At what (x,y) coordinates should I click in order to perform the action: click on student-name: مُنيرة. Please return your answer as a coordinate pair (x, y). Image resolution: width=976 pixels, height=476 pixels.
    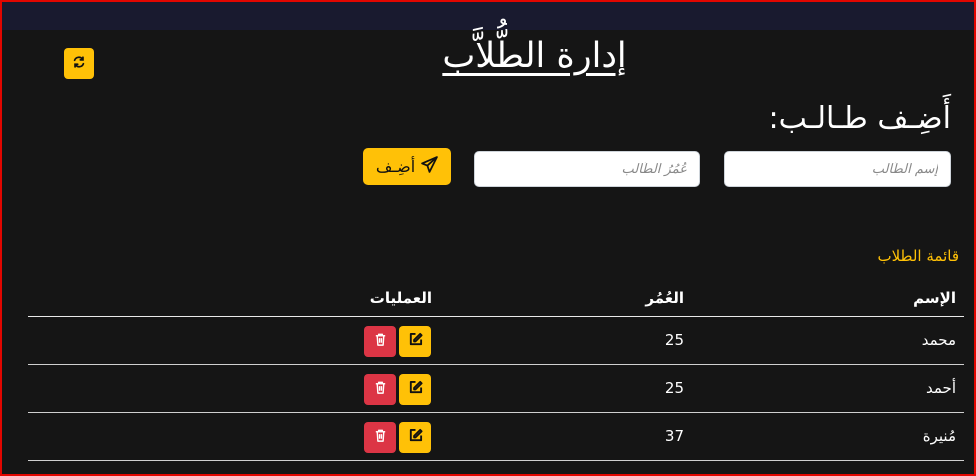
    Looking at the image, I should click on (939, 436).